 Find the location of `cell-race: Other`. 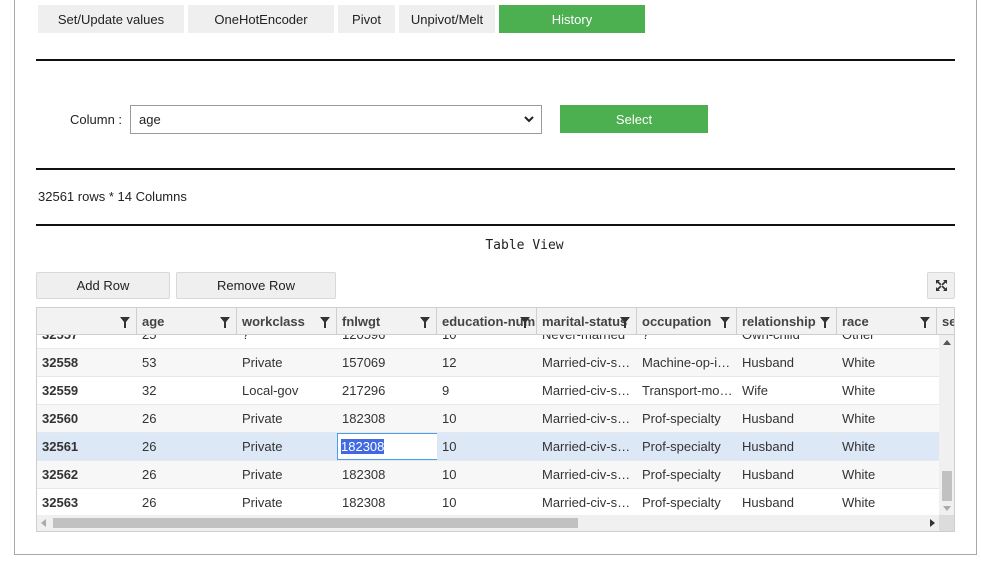

cell-race: Other is located at coordinates (887, 341).